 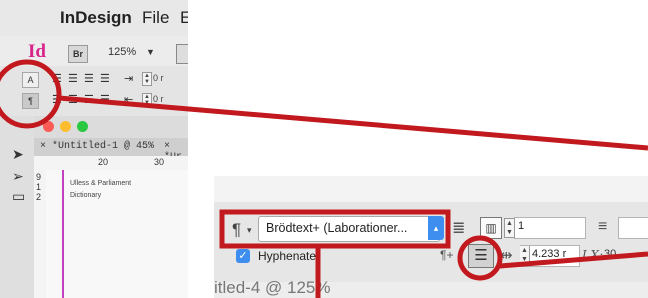 I want to click on align-center-icon: ☰, so click(x=73, y=78).